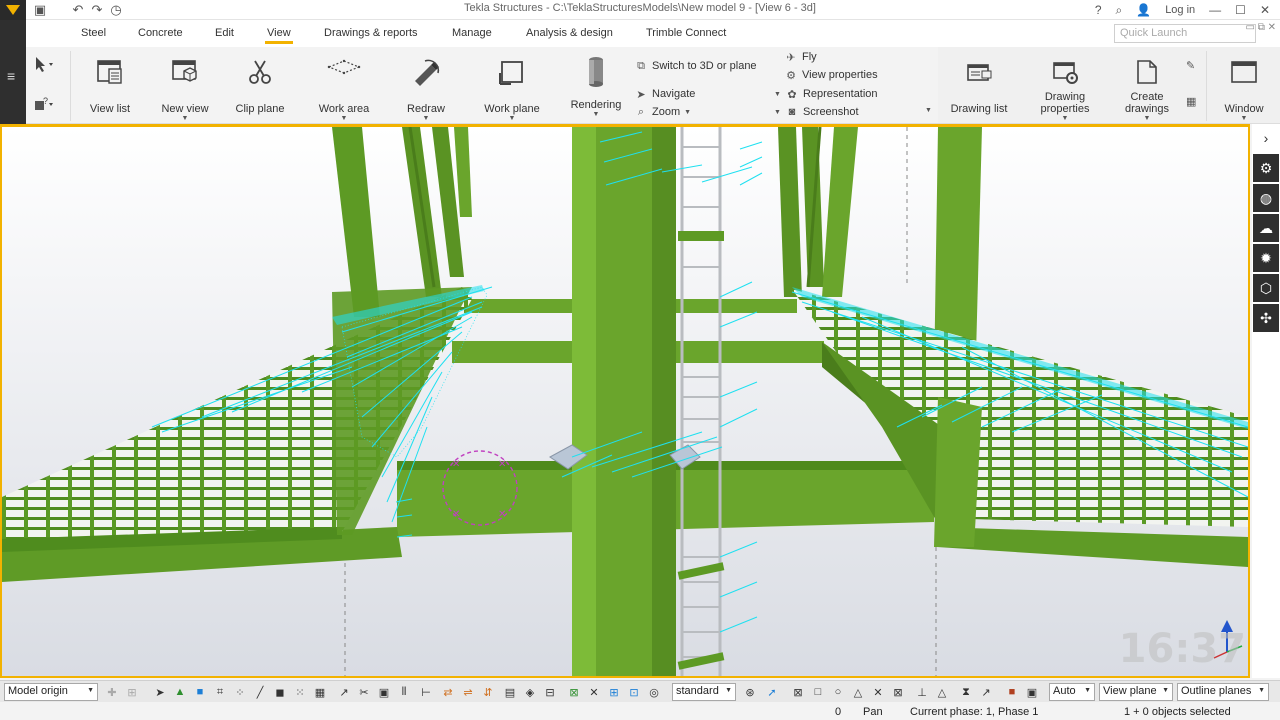  What do you see at coordinates (426, 88) in the screenshot?
I see `redraw-button: Redraw ▼` at bounding box center [426, 88].